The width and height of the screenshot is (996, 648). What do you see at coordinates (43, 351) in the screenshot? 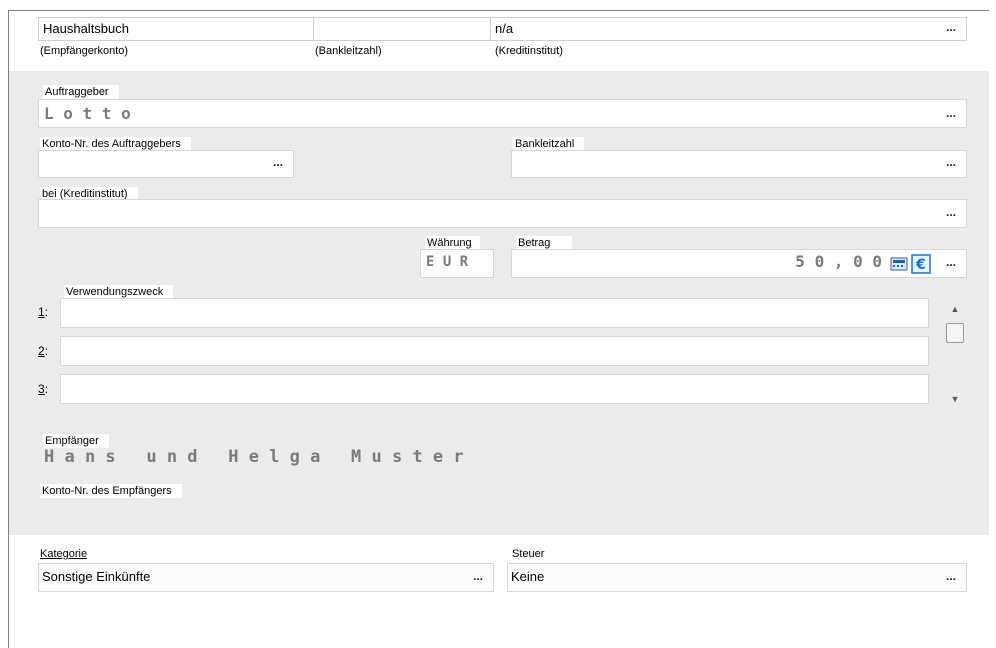
I see `purpose-line-2-index: 2:` at bounding box center [43, 351].